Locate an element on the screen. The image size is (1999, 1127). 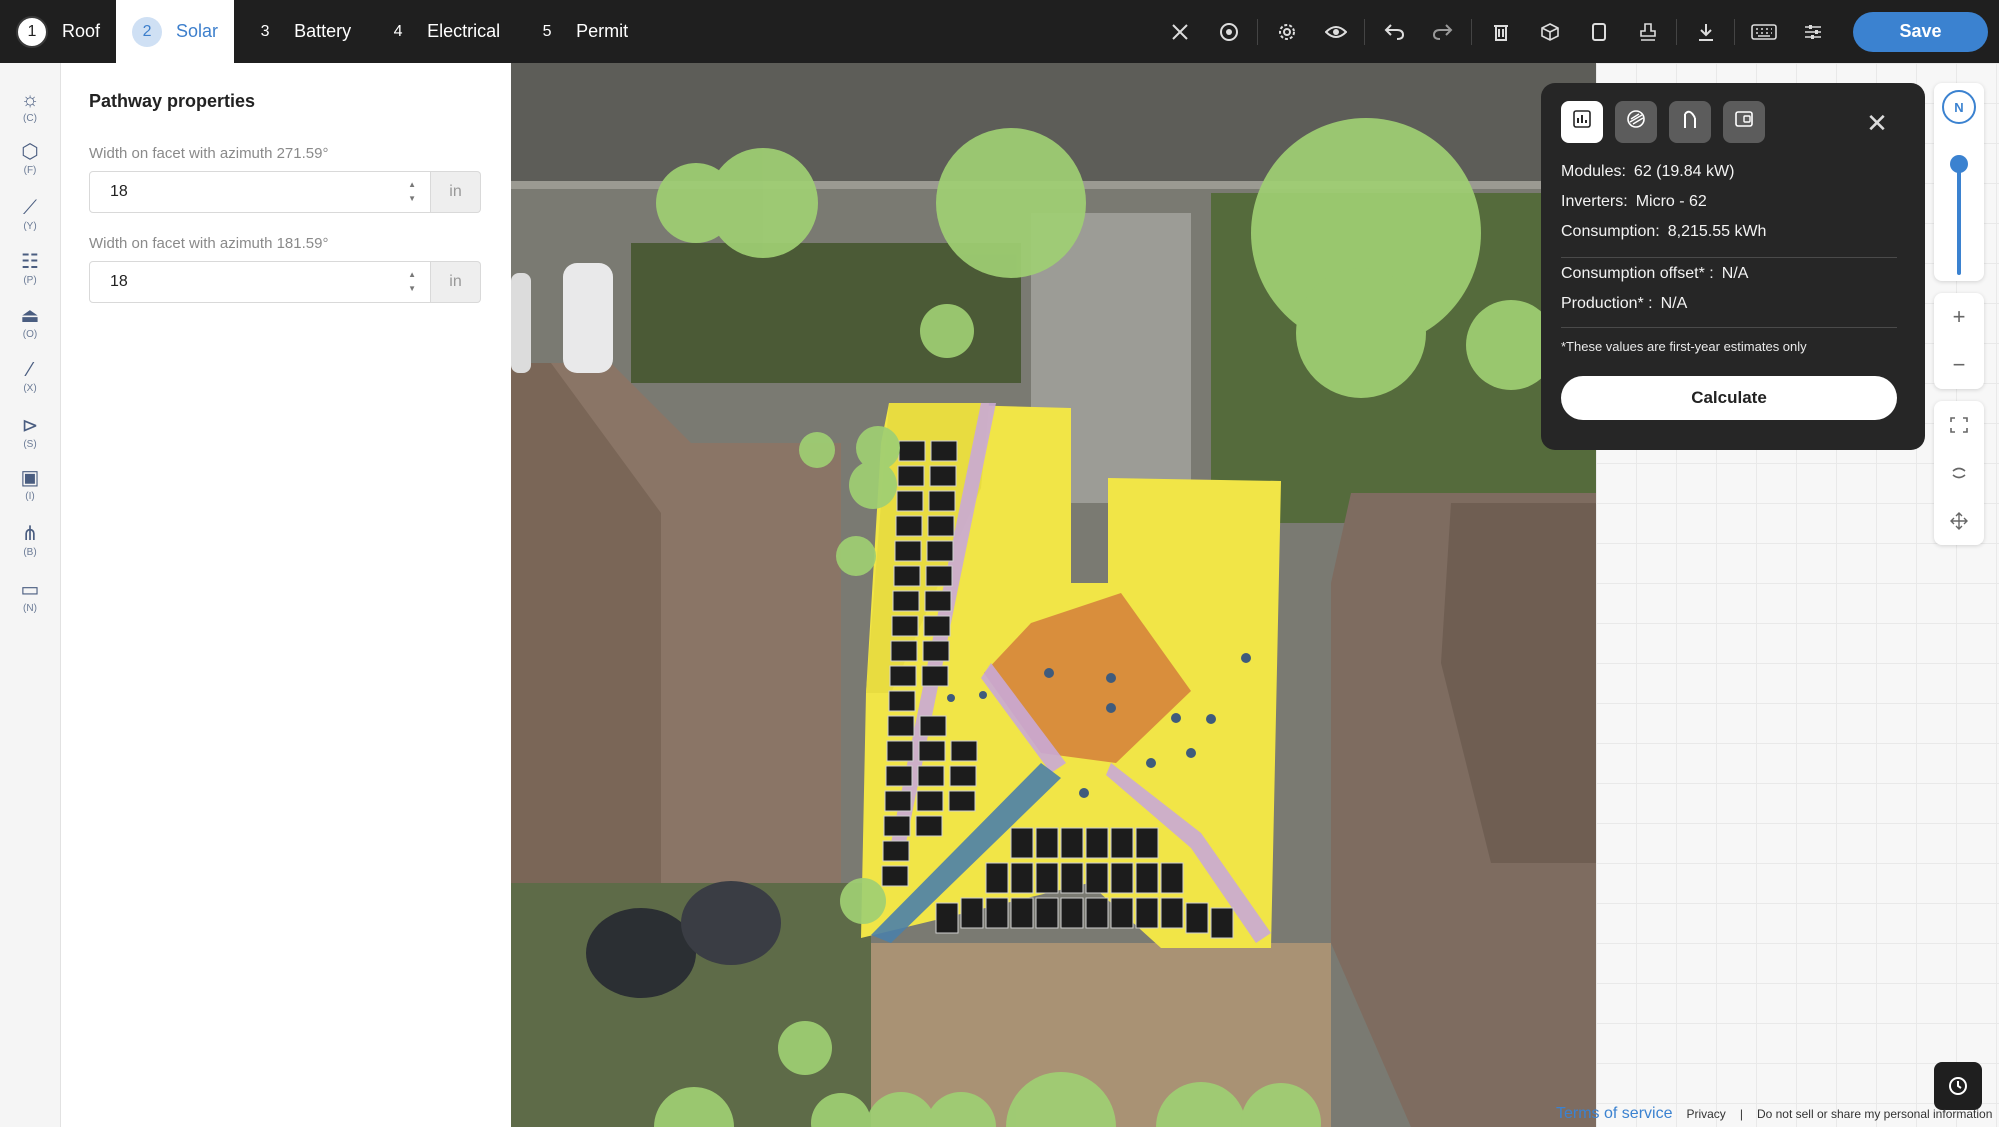
rail-tool-select: ⊳ (S) is located at coordinates (30, 432).